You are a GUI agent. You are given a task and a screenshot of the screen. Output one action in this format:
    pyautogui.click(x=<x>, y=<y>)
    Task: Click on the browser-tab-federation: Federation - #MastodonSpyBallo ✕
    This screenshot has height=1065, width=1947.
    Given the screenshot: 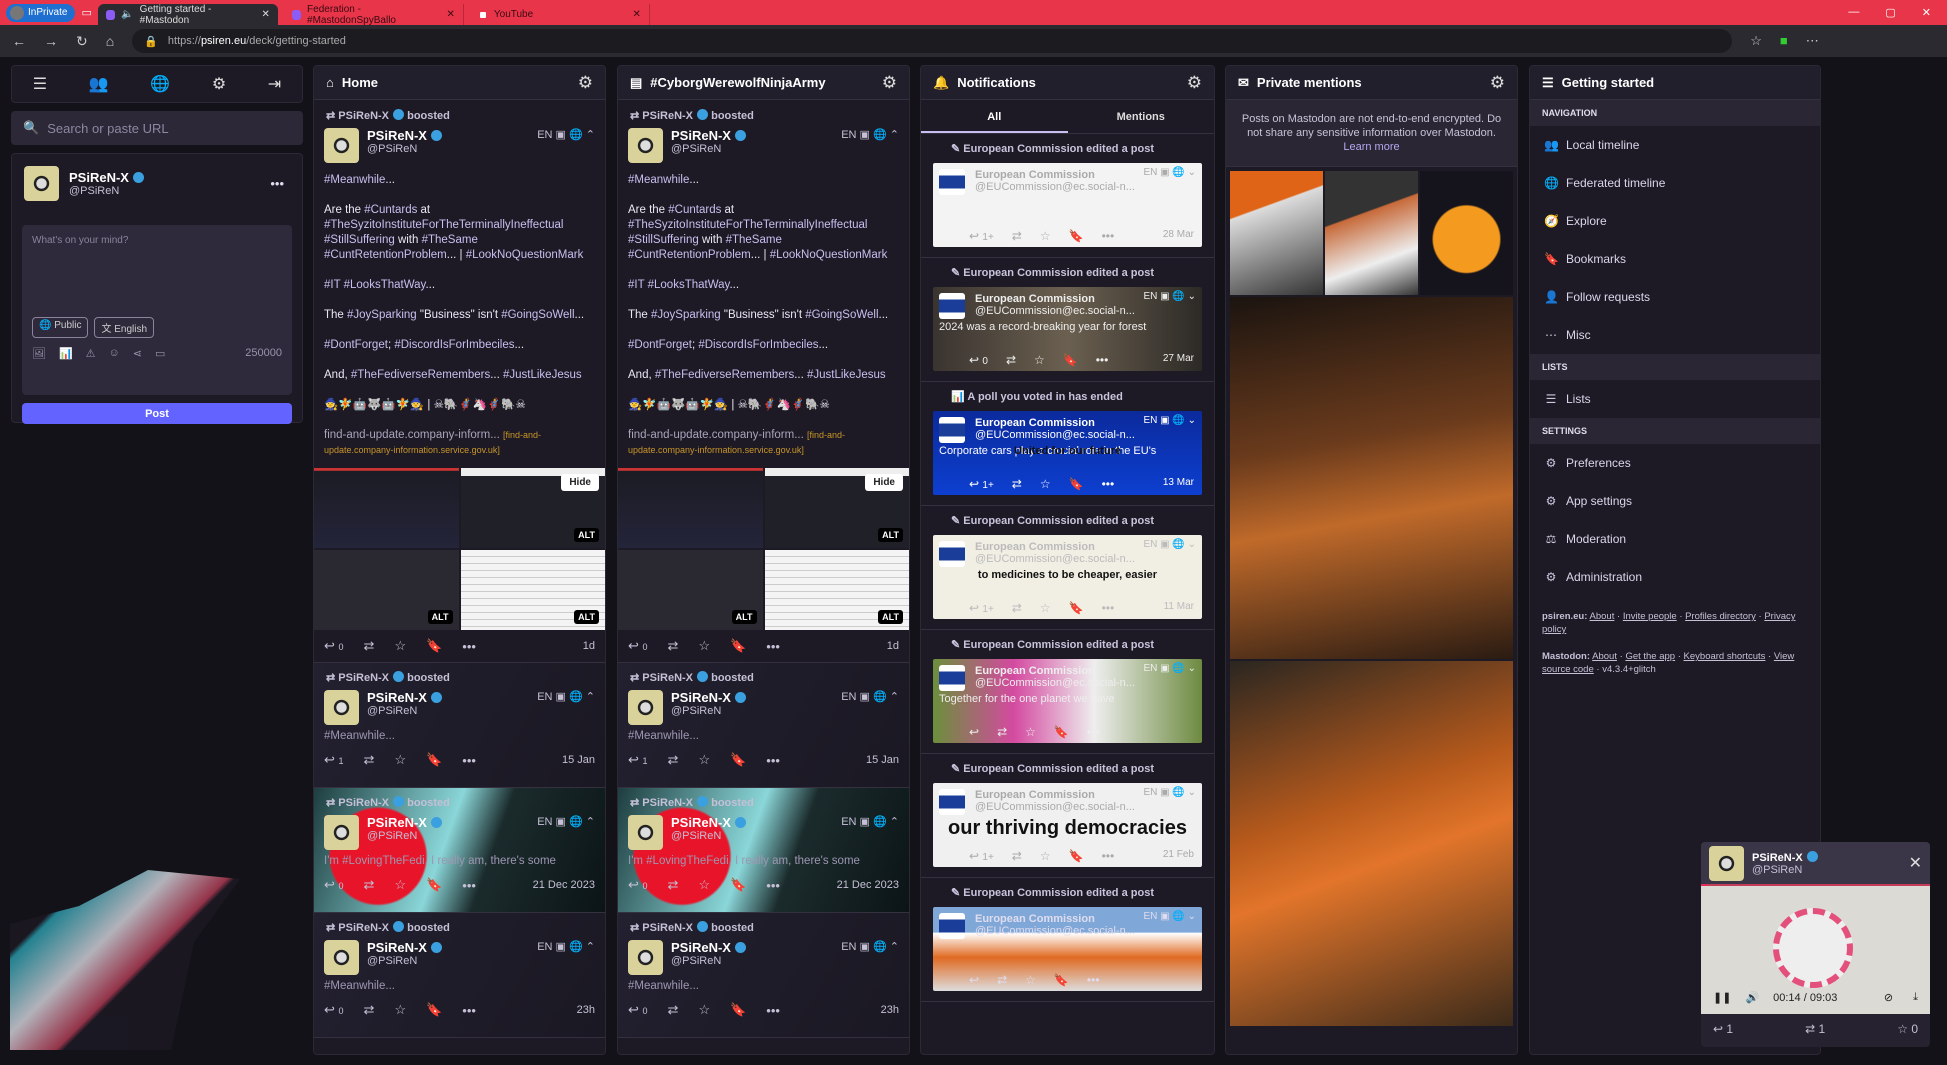 What is the action you would take?
    pyautogui.click(x=374, y=15)
    